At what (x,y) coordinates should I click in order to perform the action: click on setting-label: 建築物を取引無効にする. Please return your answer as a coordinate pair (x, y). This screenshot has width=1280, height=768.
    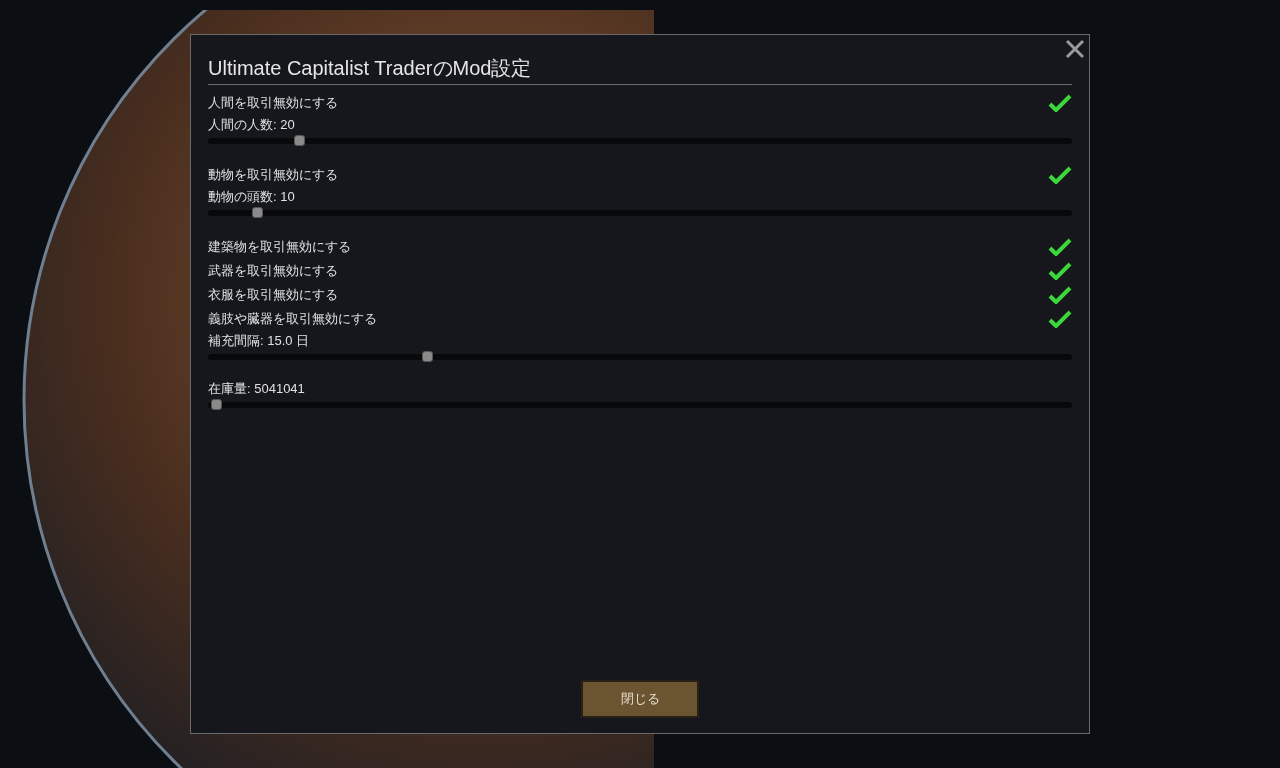
    Looking at the image, I should click on (279, 247).